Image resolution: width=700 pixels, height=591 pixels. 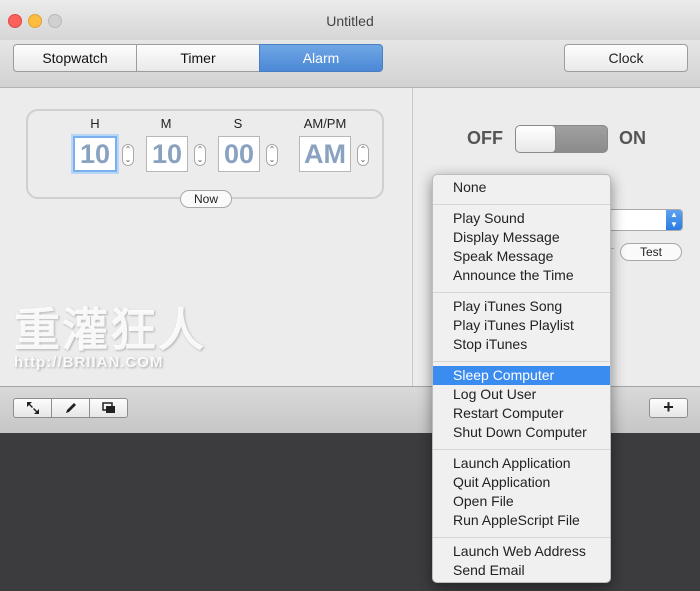 What do you see at coordinates (325, 123) in the screenshot?
I see `ampm-label: AM/PM` at bounding box center [325, 123].